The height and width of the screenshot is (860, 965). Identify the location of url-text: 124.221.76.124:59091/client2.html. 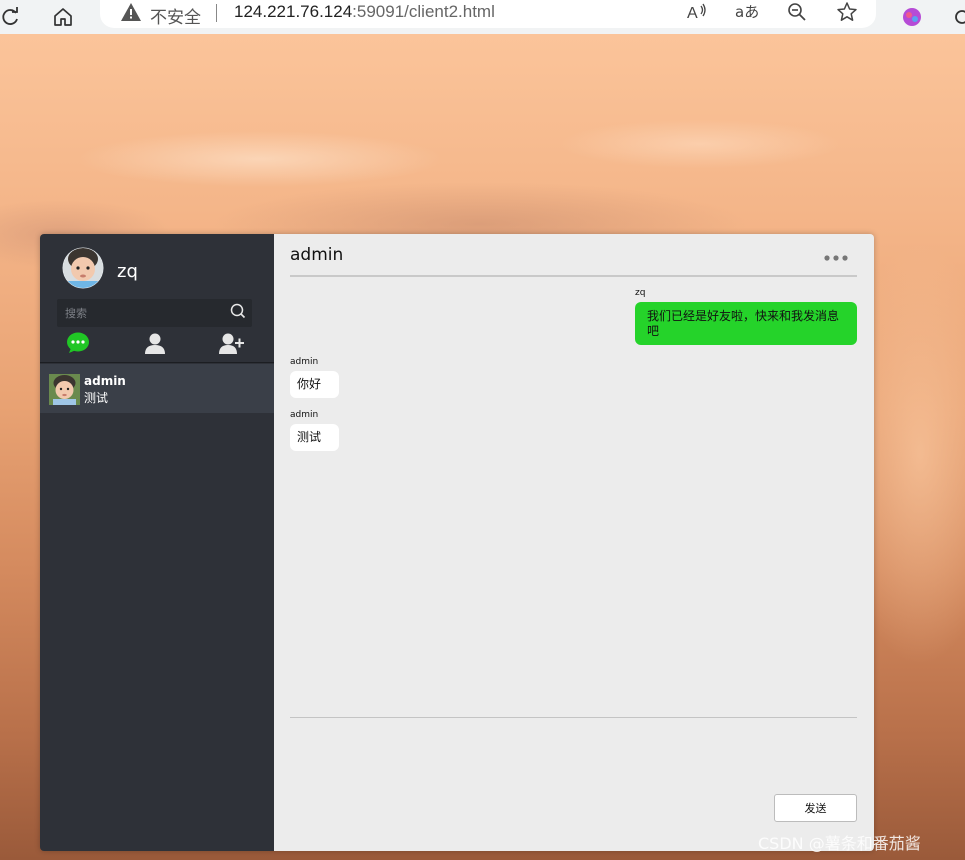
(364, 12).